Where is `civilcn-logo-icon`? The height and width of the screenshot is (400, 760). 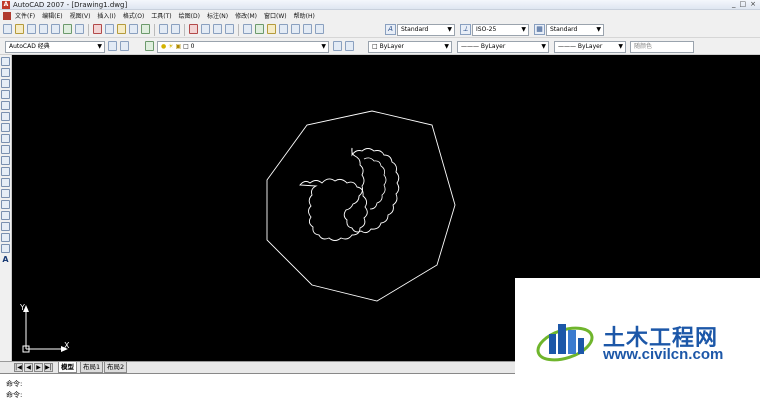 civilcn-logo-icon is located at coordinates (567, 340).